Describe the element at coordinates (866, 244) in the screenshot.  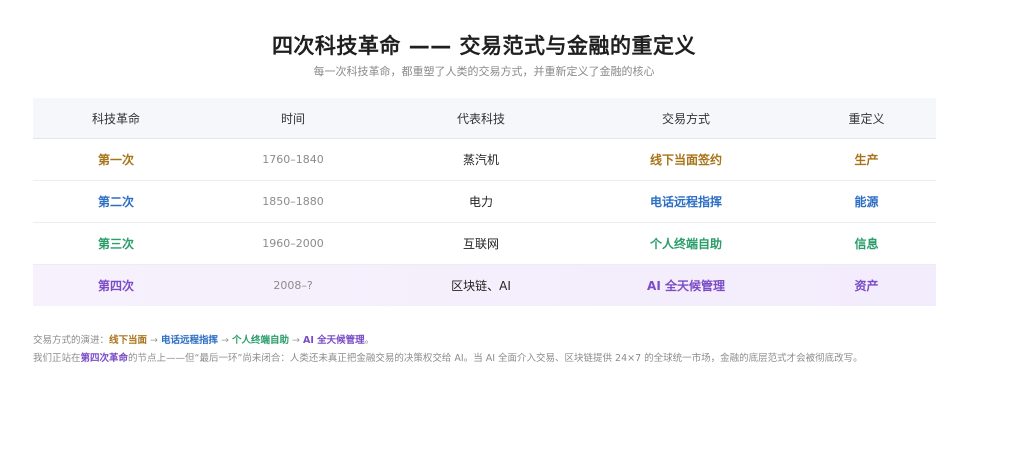
I see `redefined-cell: 信息` at that location.